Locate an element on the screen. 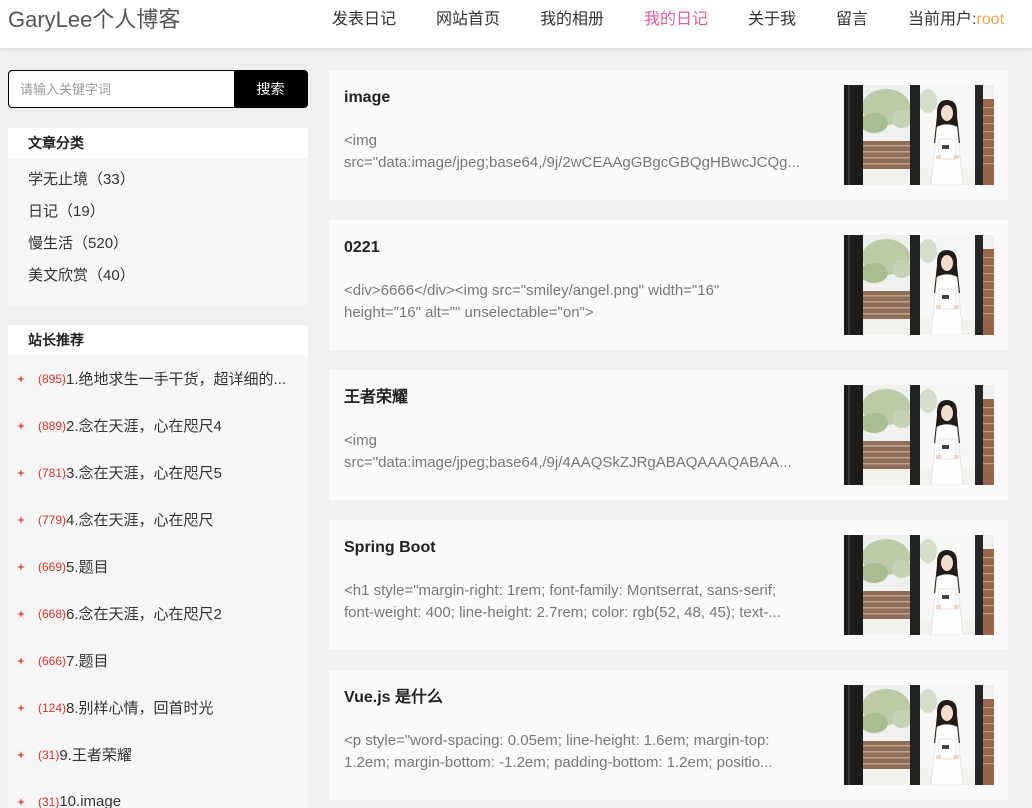  recommend-title: 4.念在天涯，心在咫尺 is located at coordinates (140, 520).